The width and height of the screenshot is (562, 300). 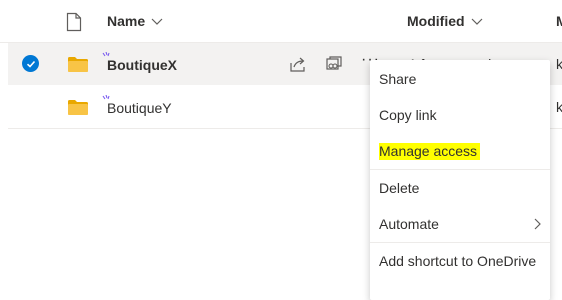 I want to click on file-name-link: BoutiqueY, so click(x=139, y=108).